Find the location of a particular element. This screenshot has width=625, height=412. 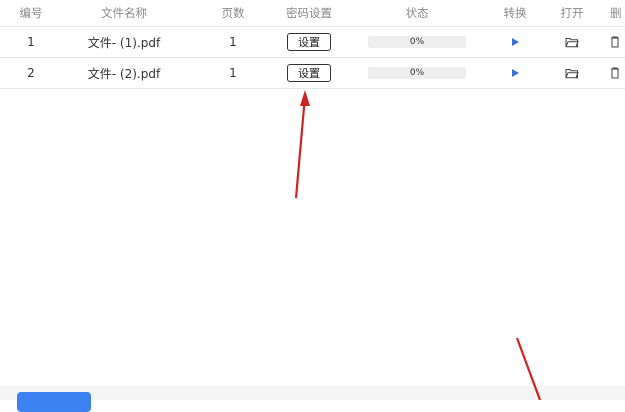

annotation-arrowhead-up is located at coordinates (305, 98).